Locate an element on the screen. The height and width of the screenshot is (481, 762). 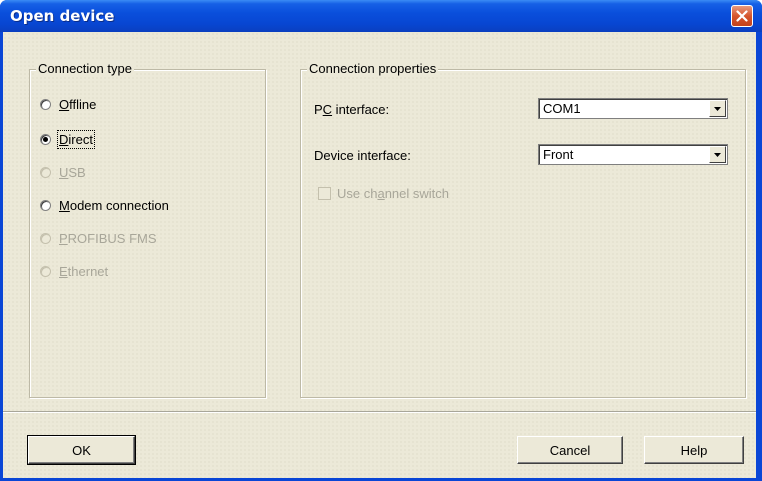
close-button is located at coordinates (742, 16).